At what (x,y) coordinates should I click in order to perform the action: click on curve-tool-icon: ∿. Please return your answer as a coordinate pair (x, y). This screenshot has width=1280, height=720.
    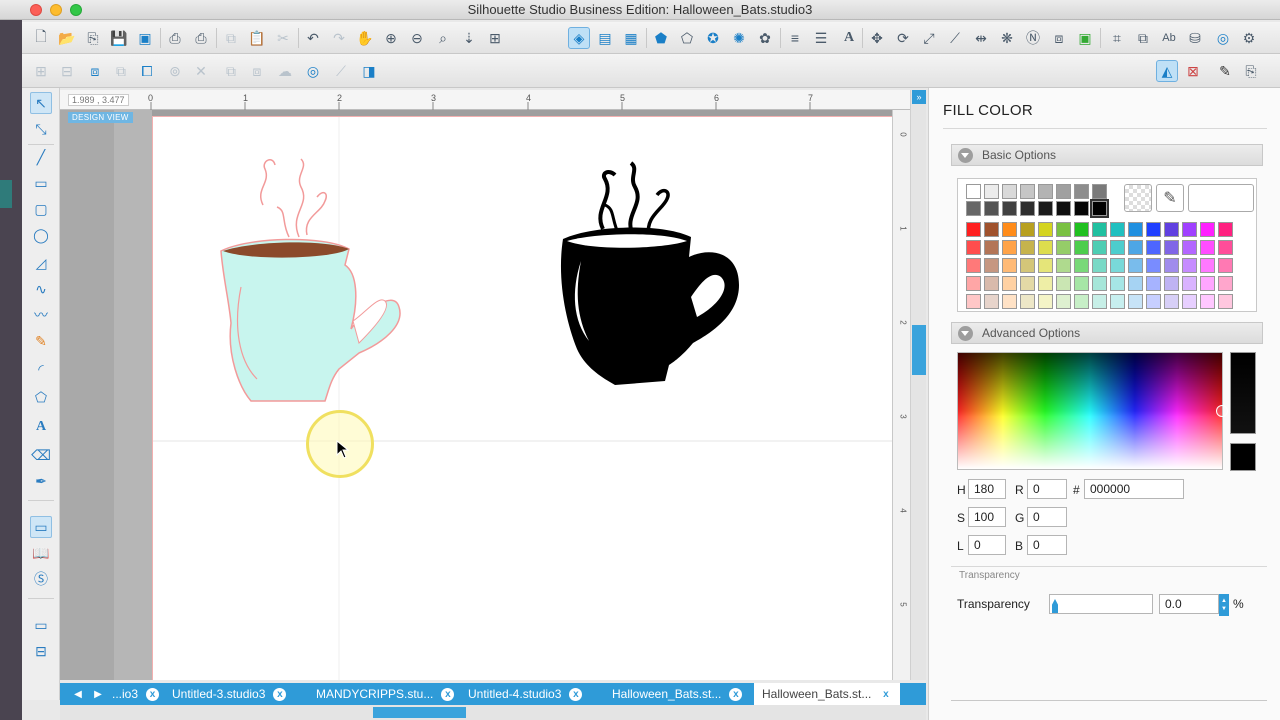
    Looking at the image, I should click on (41, 289).